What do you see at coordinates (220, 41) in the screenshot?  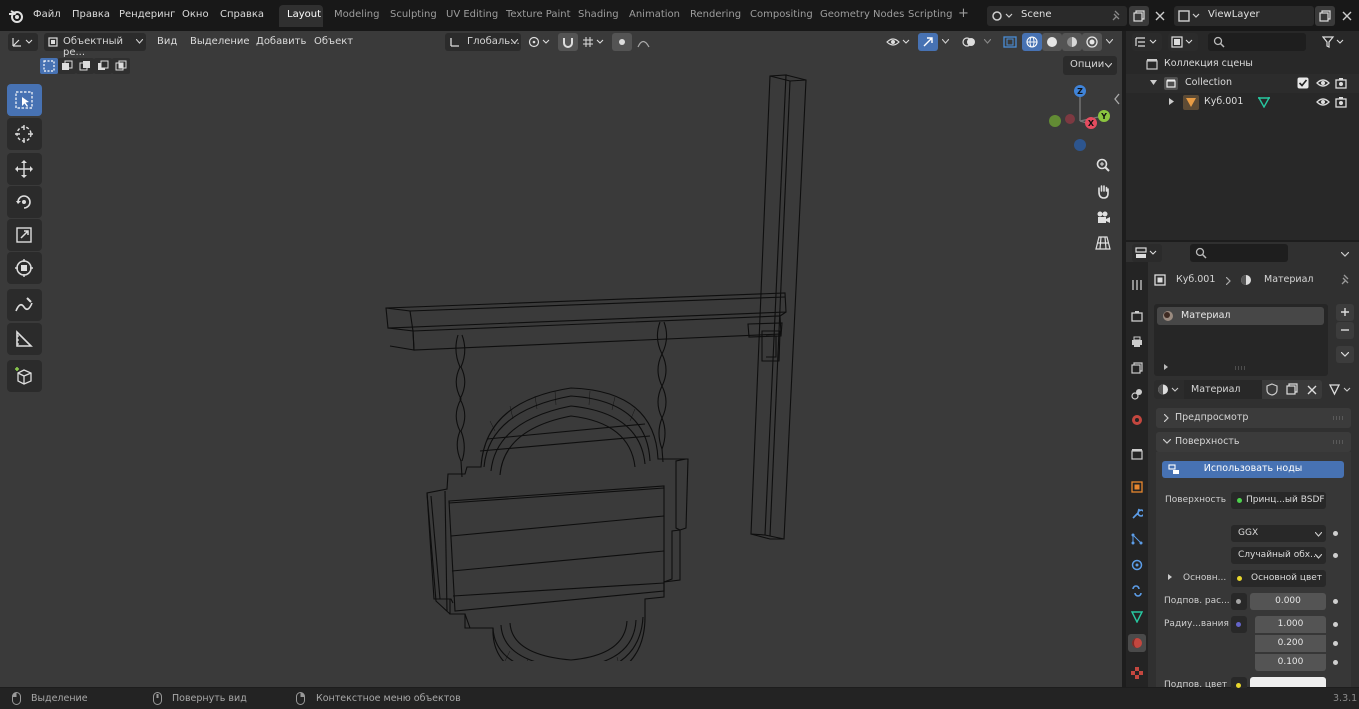 I see `menu-select: Выделение` at bounding box center [220, 41].